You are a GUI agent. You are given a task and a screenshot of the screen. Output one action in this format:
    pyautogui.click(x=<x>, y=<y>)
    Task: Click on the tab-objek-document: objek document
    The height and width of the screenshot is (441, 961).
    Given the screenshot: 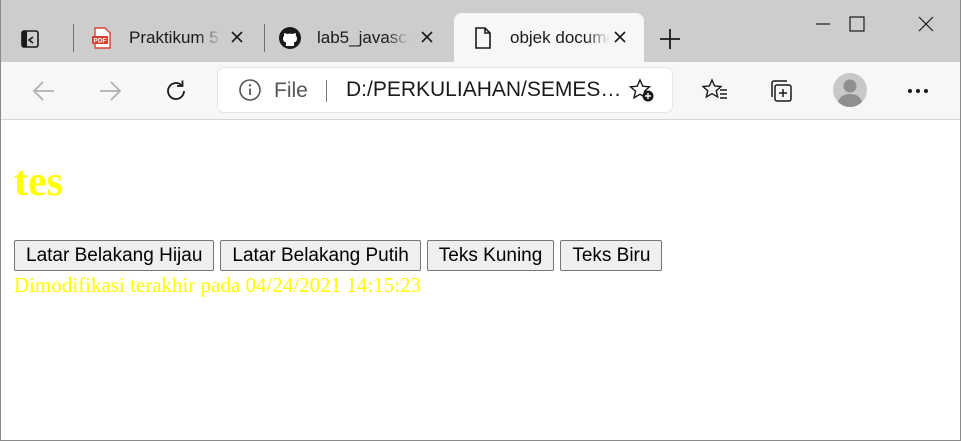 What is the action you would take?
    pyautogui.click(x=549, y=37)
    